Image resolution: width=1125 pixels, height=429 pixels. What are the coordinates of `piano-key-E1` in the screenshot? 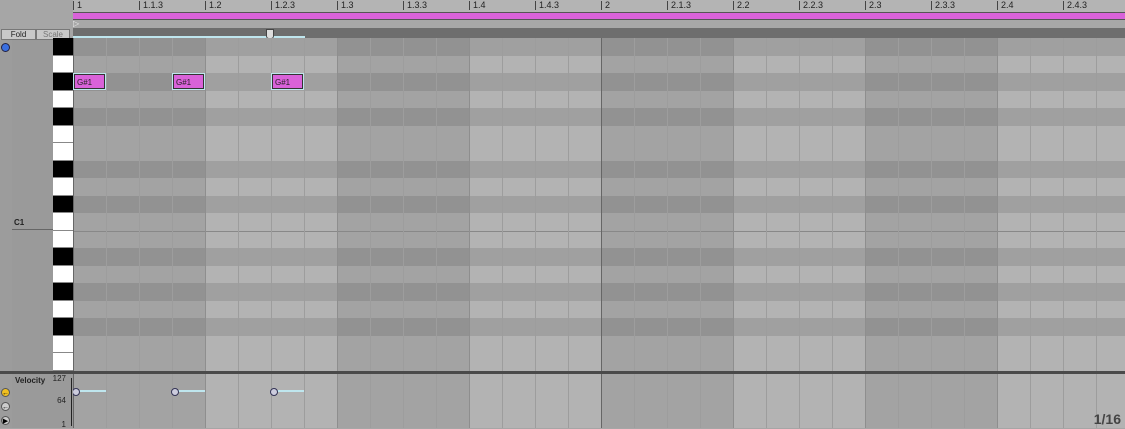 It's located at (63, 152).